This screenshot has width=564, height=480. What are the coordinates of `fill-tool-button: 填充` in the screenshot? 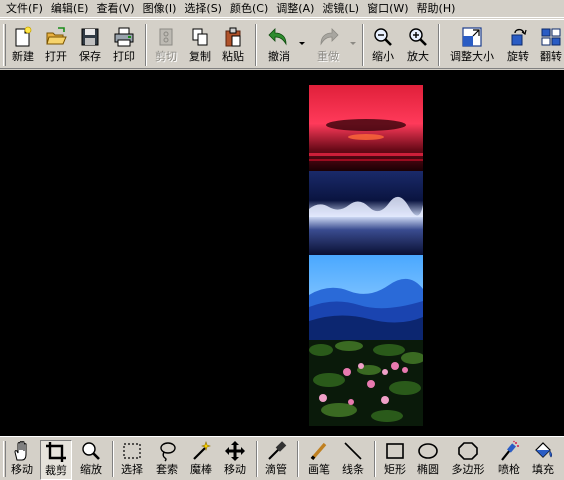 It's located at (543, 460).